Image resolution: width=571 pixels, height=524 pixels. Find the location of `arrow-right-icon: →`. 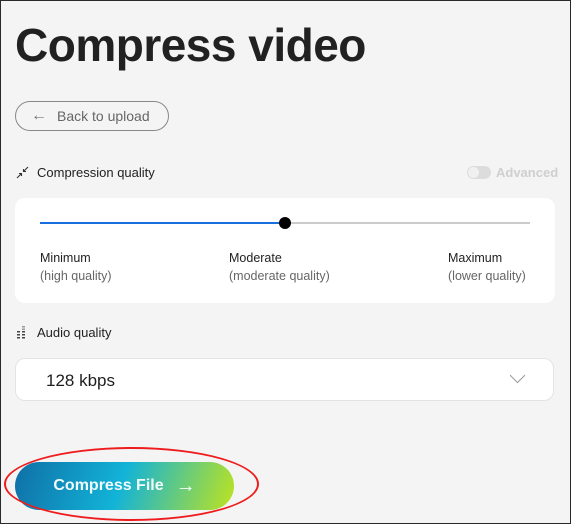

arrow-right-icon: → is located at coordinates (185, 485).